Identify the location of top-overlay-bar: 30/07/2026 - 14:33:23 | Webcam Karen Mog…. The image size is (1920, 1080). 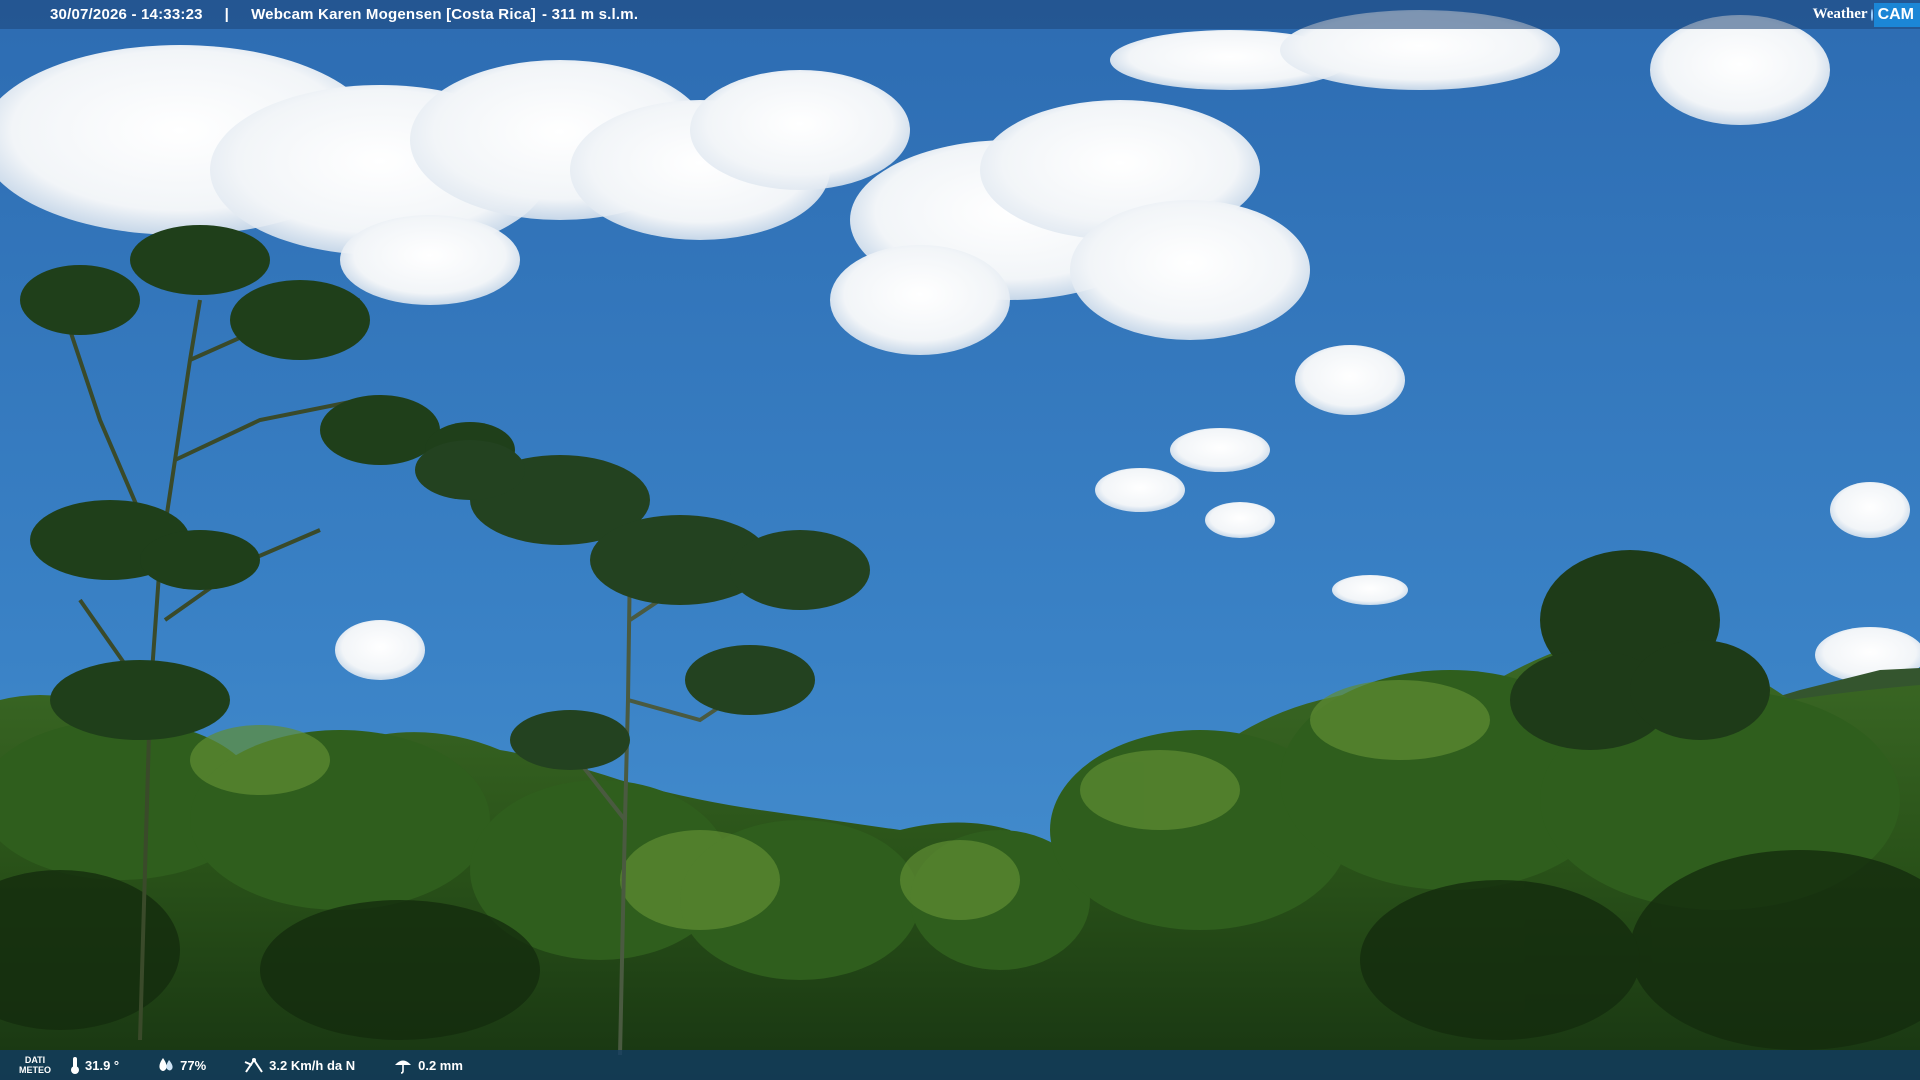
(960, 14).